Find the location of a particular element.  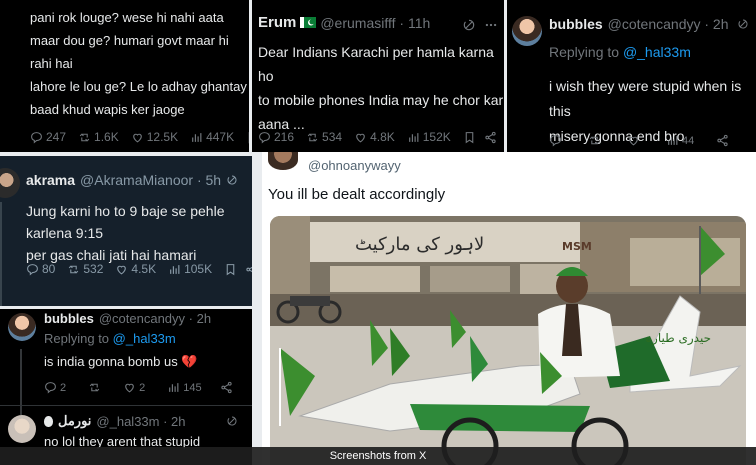

like-count: 4.5K is located at coordinates (144, 269).